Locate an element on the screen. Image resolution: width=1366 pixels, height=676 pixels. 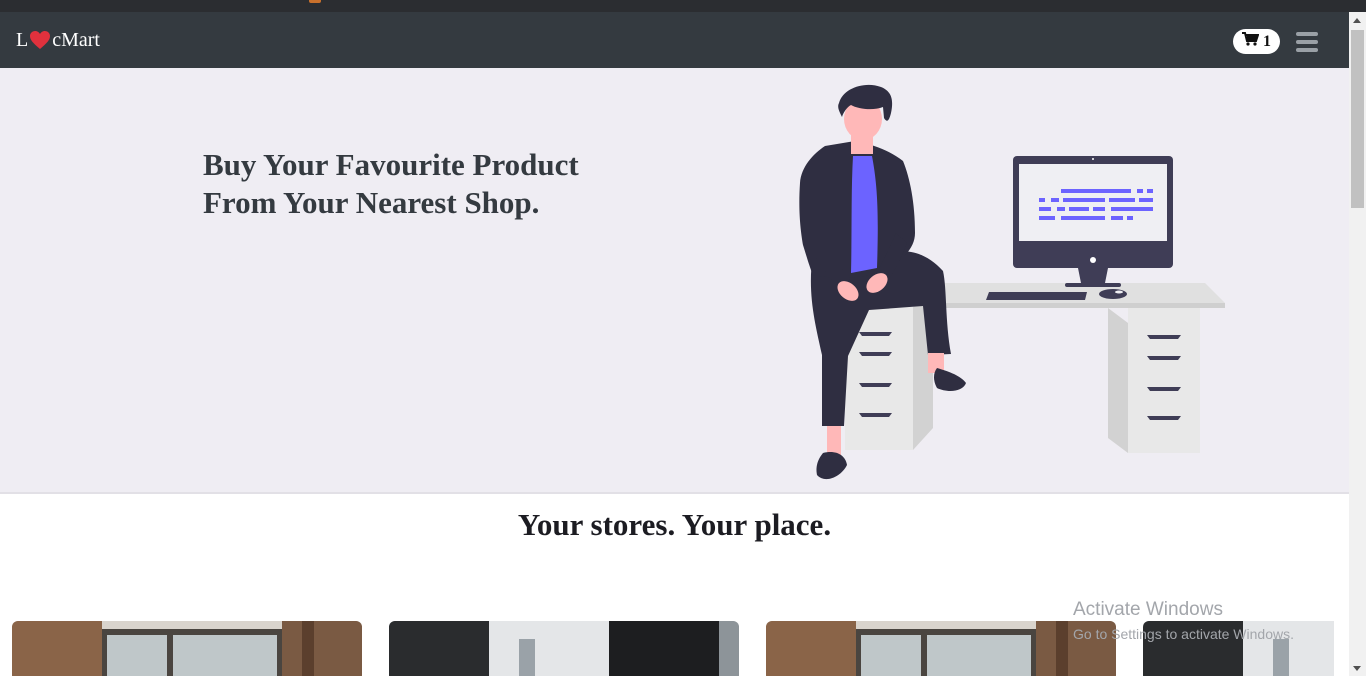
vertical-scrollbar is located at coordinates (1357, 344).